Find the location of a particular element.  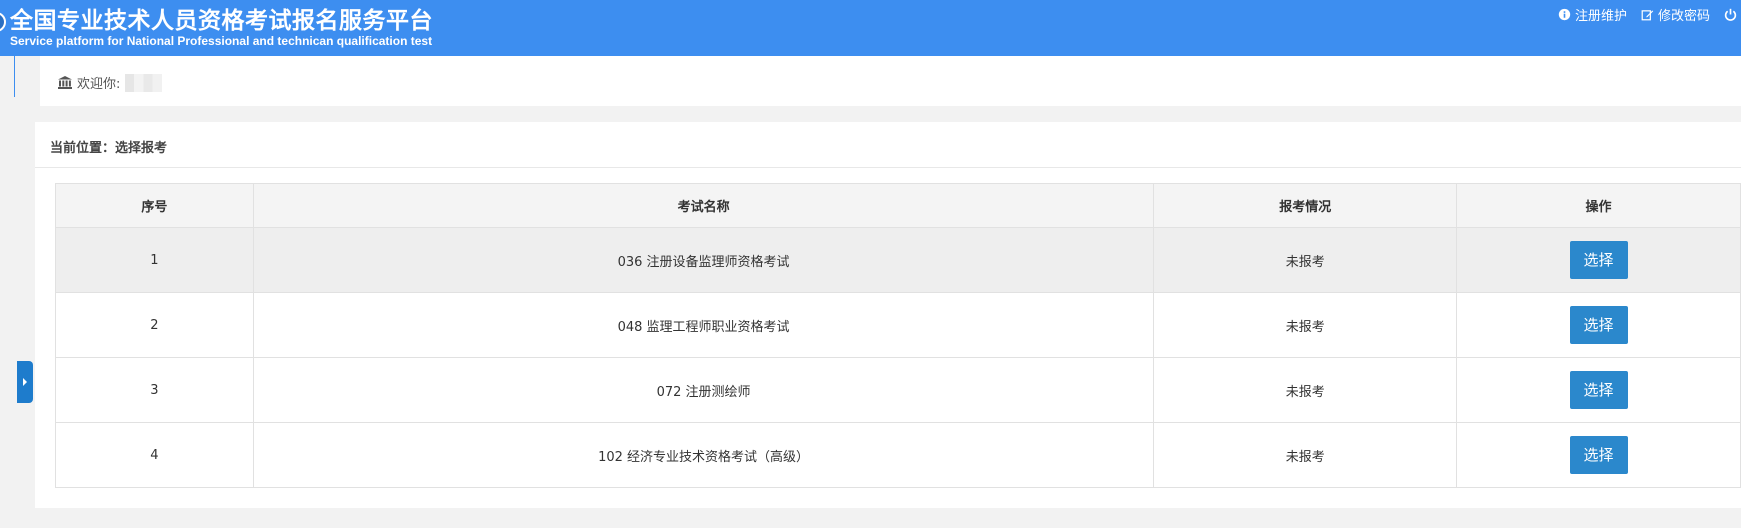

logo-icon is located at coordinates (3, 22).